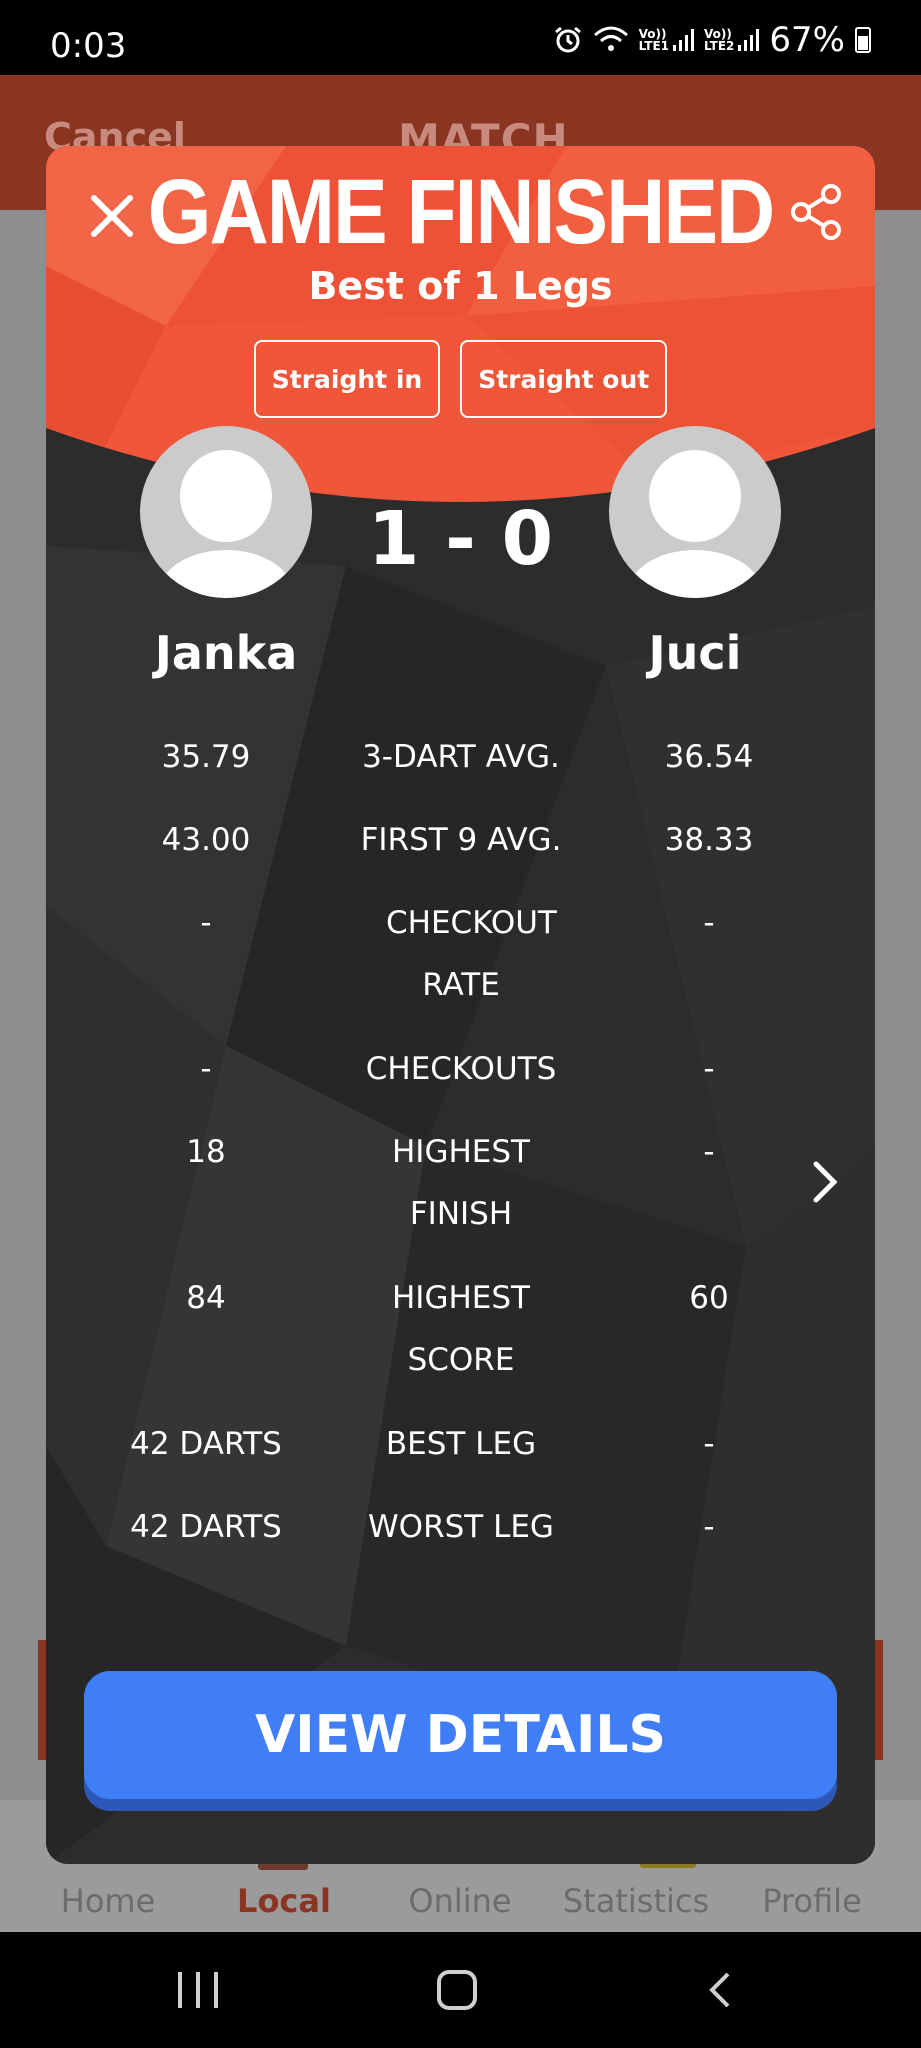 This screenshot has height=2048, width=921. Describe the element at coordinates (460, 1735) in the screenshot. I see `view-details-label: VIEW DETAILS` at that location.